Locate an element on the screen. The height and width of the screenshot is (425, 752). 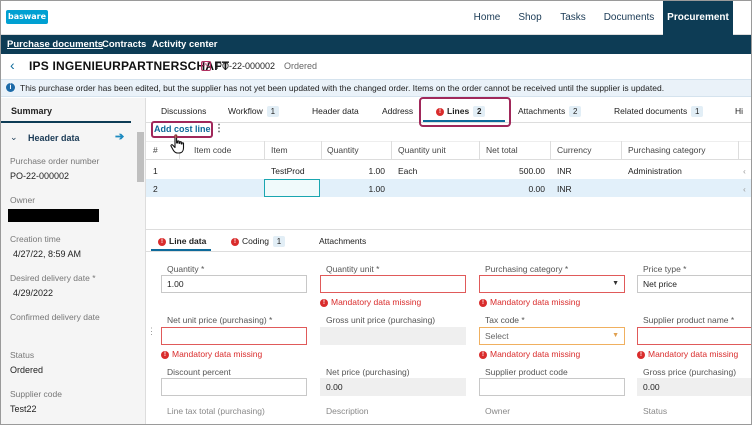
supplier-product-name-error: ! Mandatory data missing is located at coordinates (687, 354).